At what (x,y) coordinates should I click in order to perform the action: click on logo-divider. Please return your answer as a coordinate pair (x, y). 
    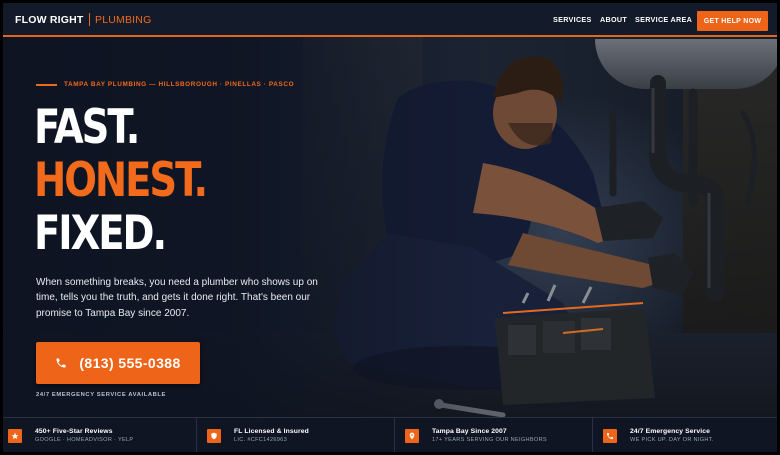
    Looking at the image, I should click on (89, 19).